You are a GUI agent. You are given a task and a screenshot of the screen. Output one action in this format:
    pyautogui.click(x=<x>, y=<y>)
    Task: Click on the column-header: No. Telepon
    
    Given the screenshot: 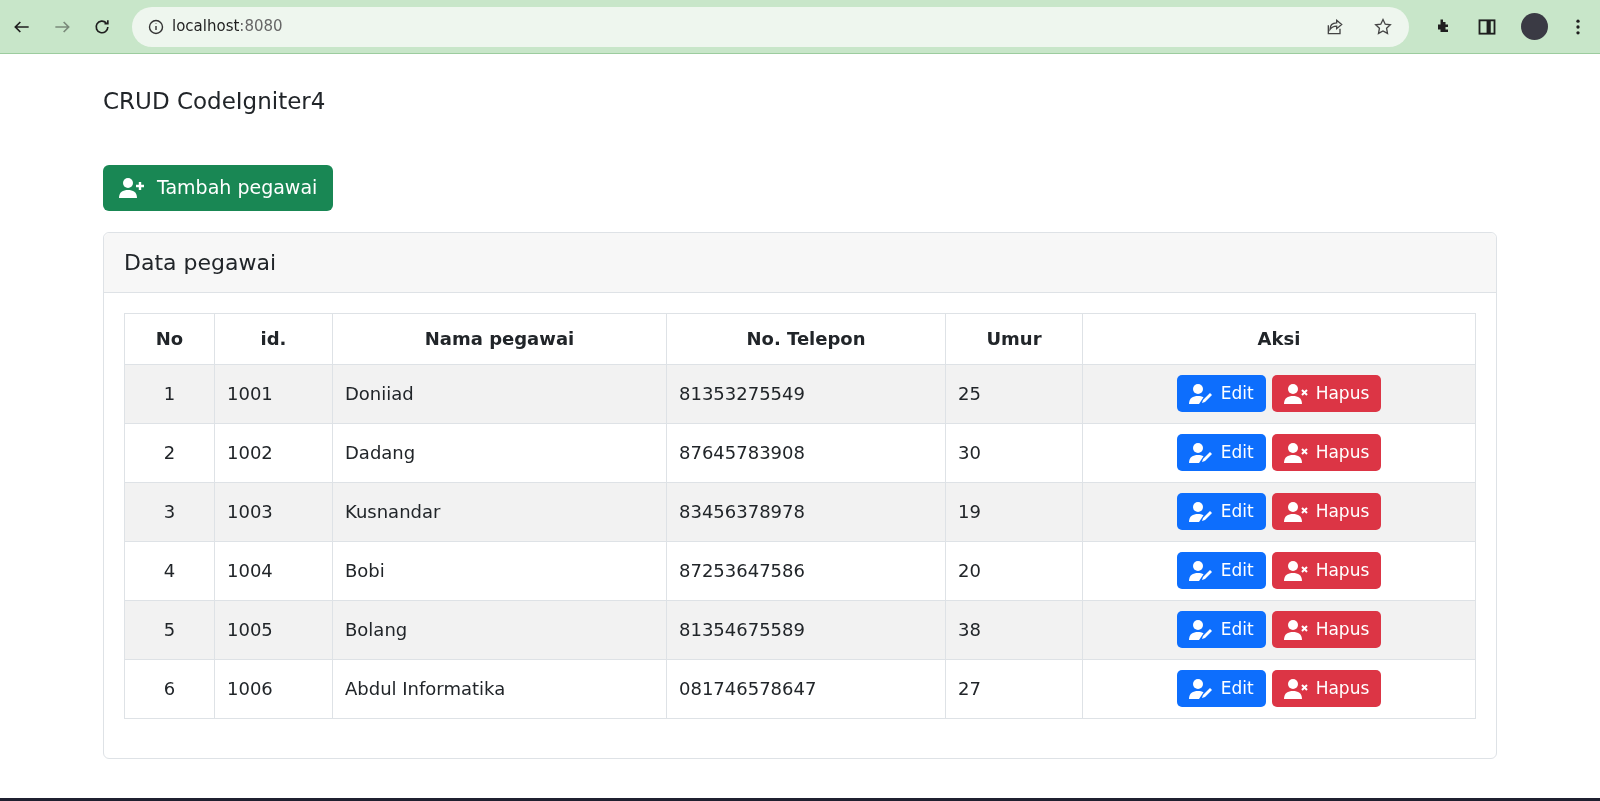 What is the action you would take?
    pyautogui.click(x=806, y=338)
    